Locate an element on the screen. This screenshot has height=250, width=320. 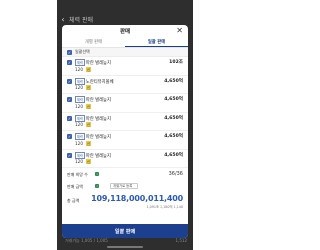
modal-header: 판매 ✕ is located at coordinates (125, 31).